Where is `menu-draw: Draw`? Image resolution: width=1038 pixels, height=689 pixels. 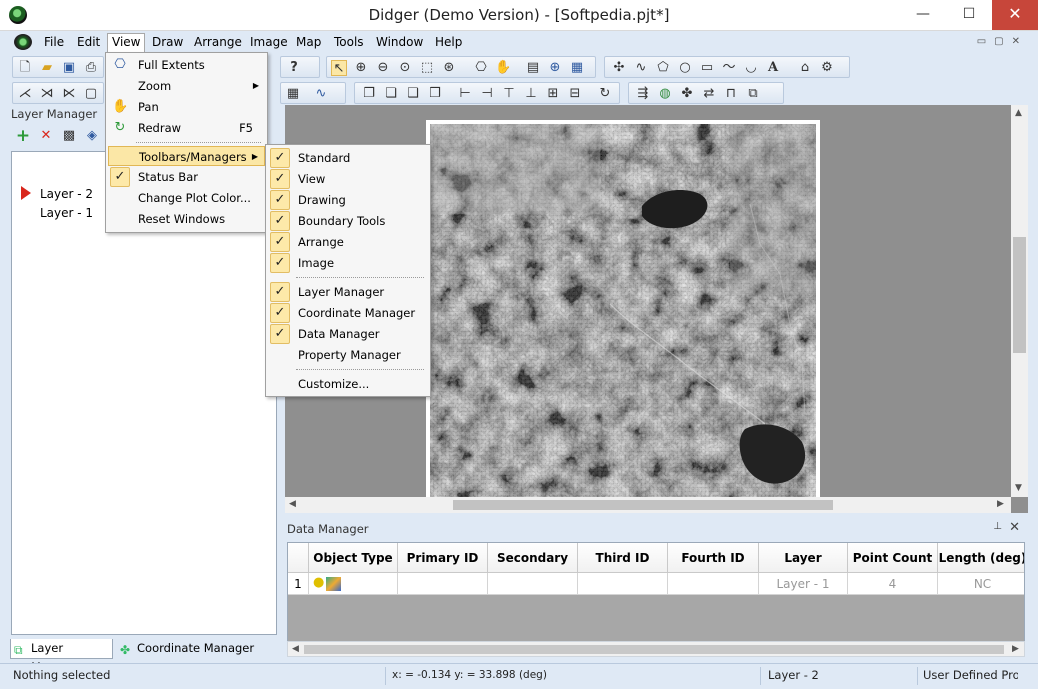
menu-draw: Draw is located at coordinates (167, 43).